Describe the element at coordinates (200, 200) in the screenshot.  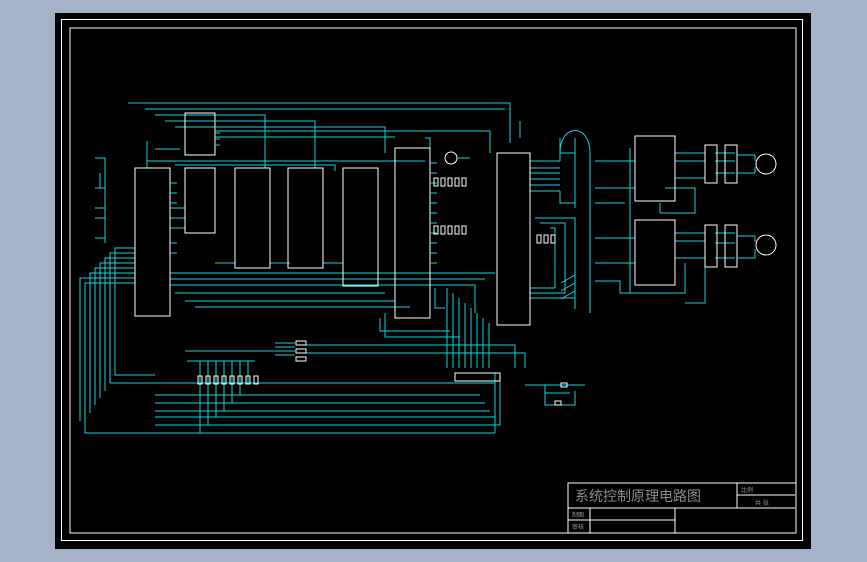
I see `chip-u2` at that location.